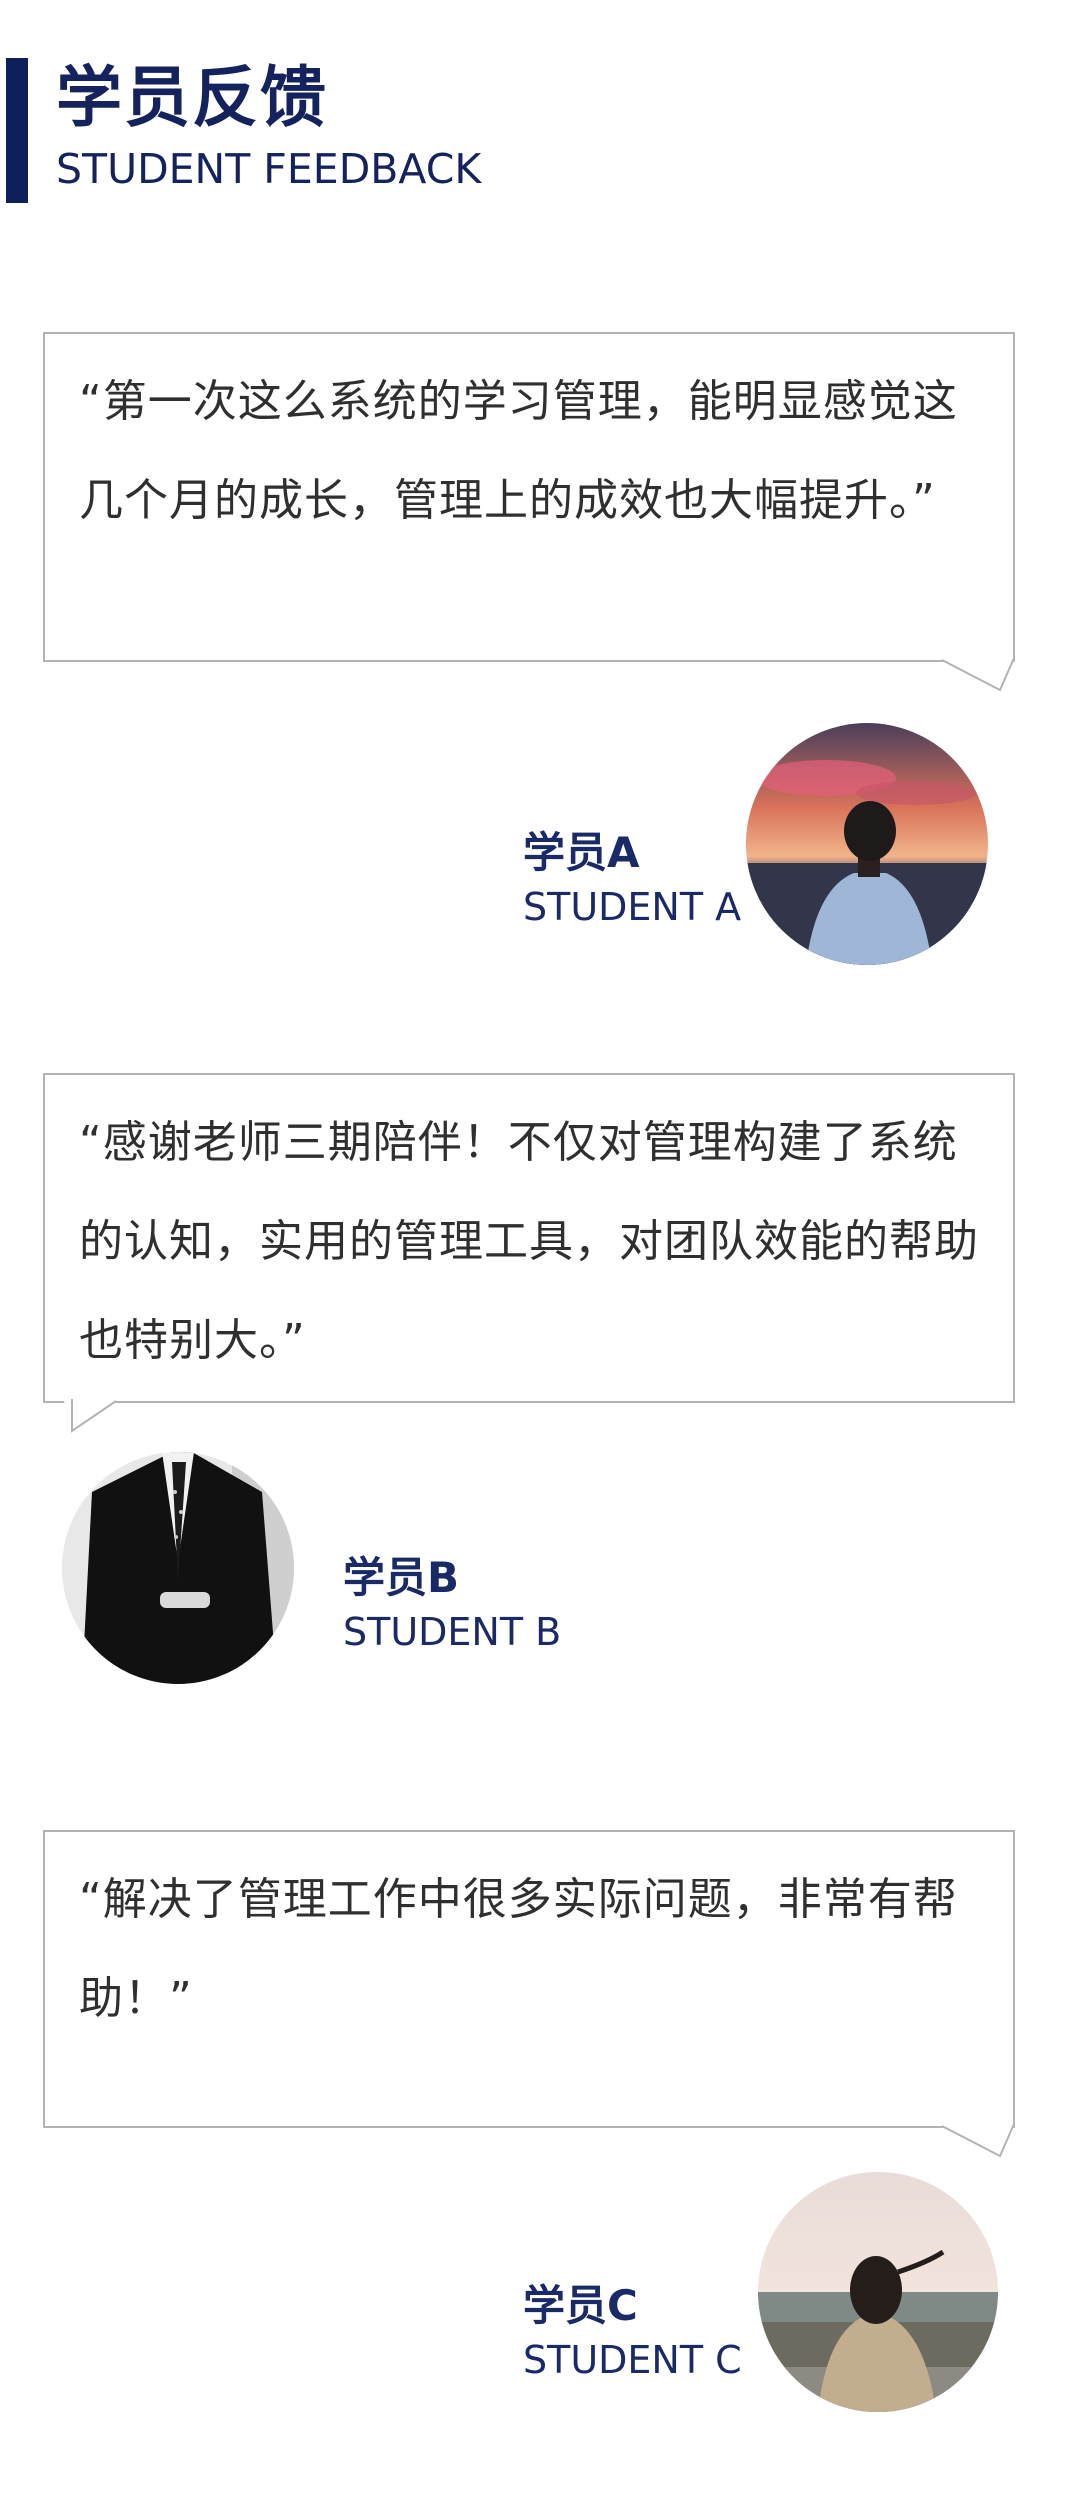 This screenshot has width=1080, height=2505. I want to click on feedback-quote: “第一次这么系统的学习管理，能明显感觉这几个月的成长，管理上的成效也大幅提升。”, so click(518, 451).